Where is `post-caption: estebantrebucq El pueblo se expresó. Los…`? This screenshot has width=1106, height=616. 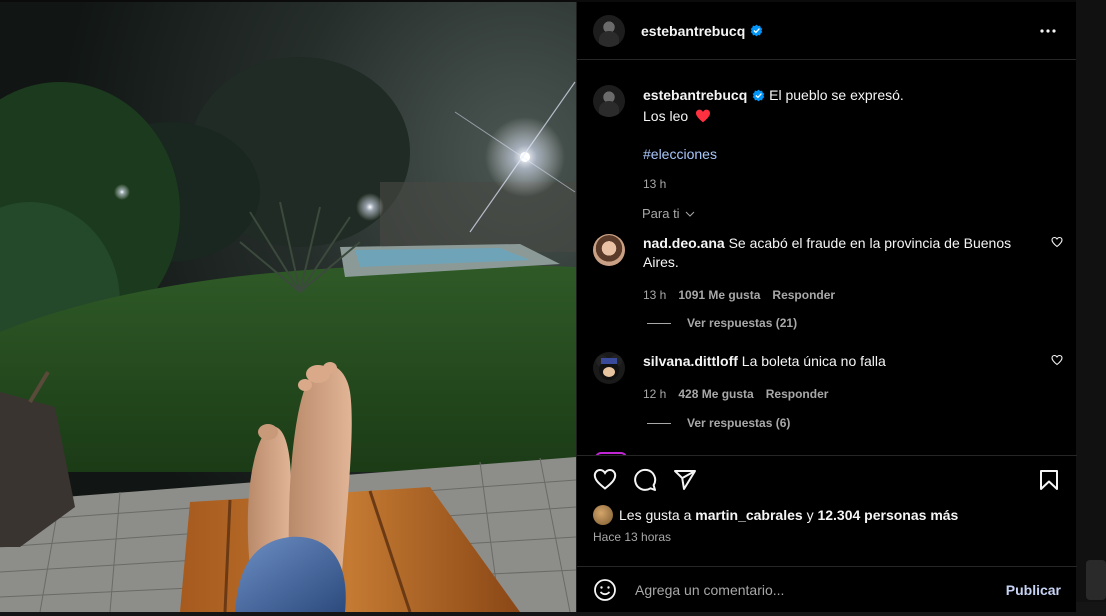
post-caption: estebantrebucq El pueblo se expresó. Los… is located at coordinates (813, 140).